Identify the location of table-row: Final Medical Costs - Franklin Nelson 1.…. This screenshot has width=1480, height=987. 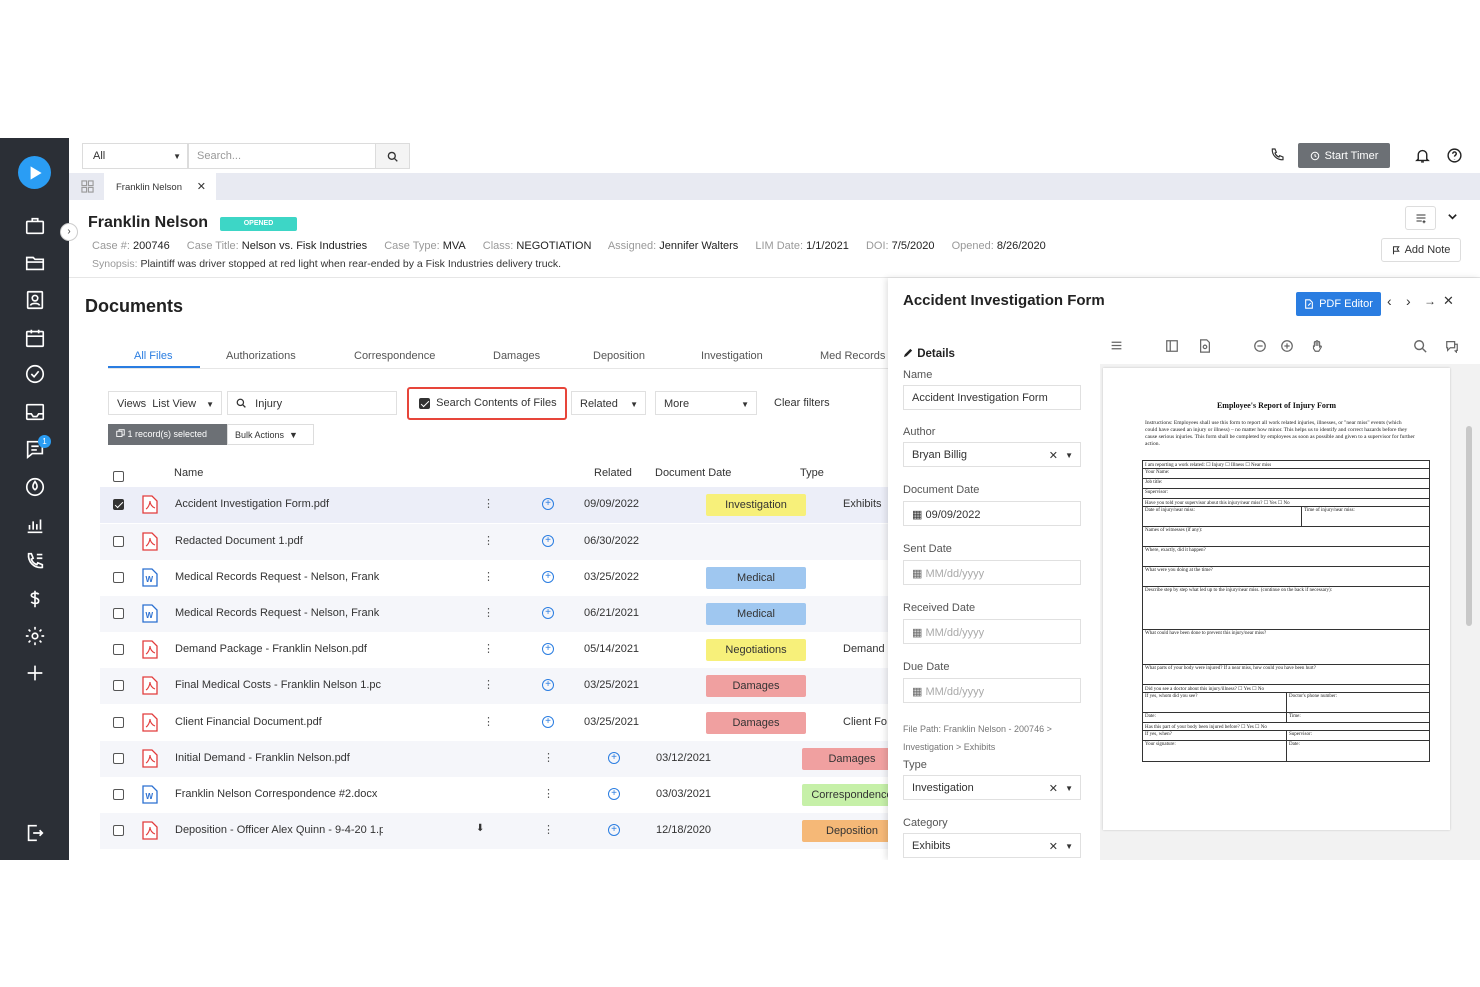
(494, 686).